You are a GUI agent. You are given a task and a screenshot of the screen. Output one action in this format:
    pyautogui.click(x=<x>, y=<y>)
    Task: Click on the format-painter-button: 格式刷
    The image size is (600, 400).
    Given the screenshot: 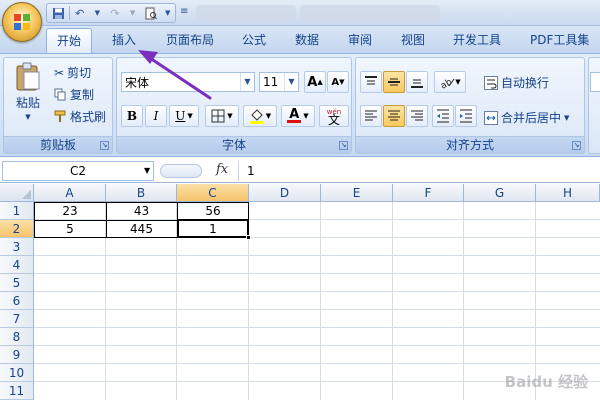 What is the action you would take?
    pyautogui.click(x=80, y=116)
    